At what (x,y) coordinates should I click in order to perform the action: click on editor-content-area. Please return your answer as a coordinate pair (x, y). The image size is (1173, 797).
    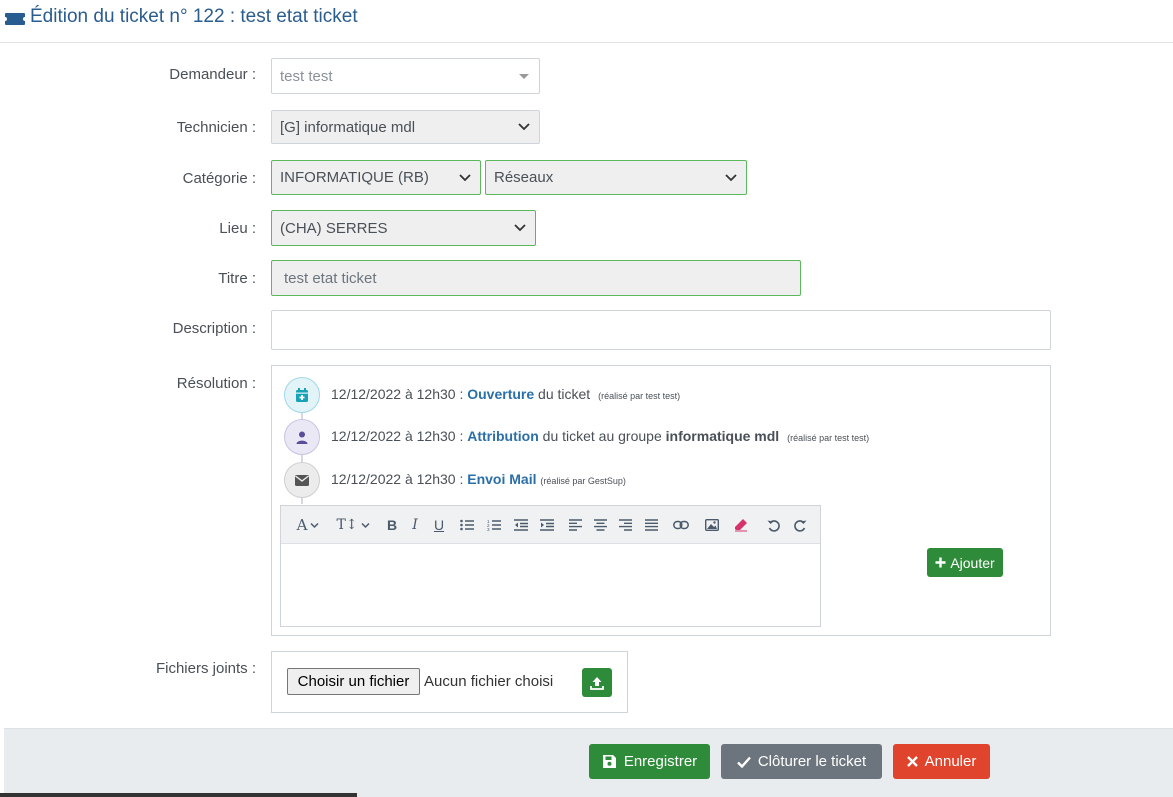
    Looking at the image, I should click on (550, 585).